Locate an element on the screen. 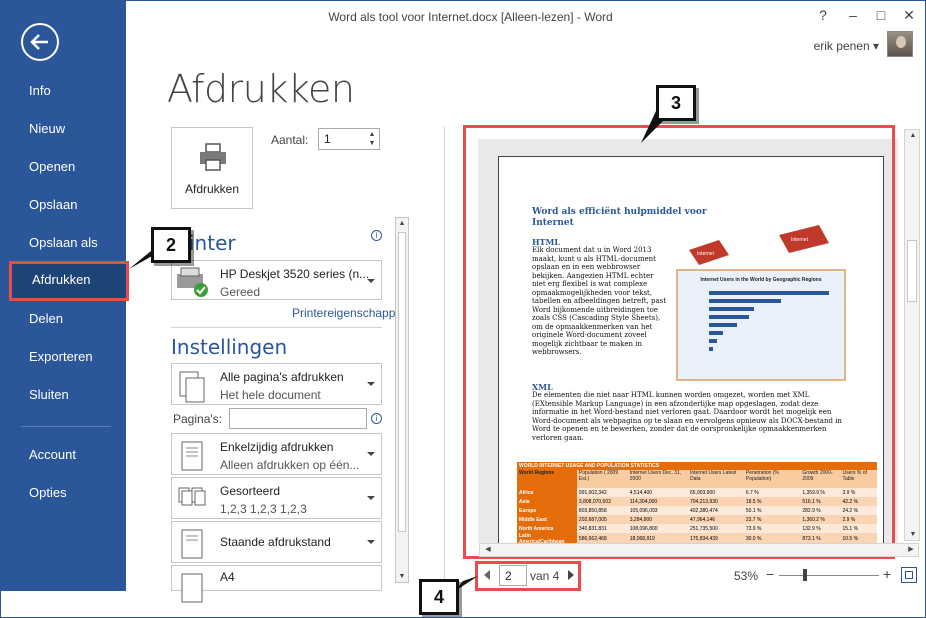 This screenshot has width=926, height=618. collate-desc: 1,2,3 1,2,3 1,2,3 is located at coordinates (263, 509).